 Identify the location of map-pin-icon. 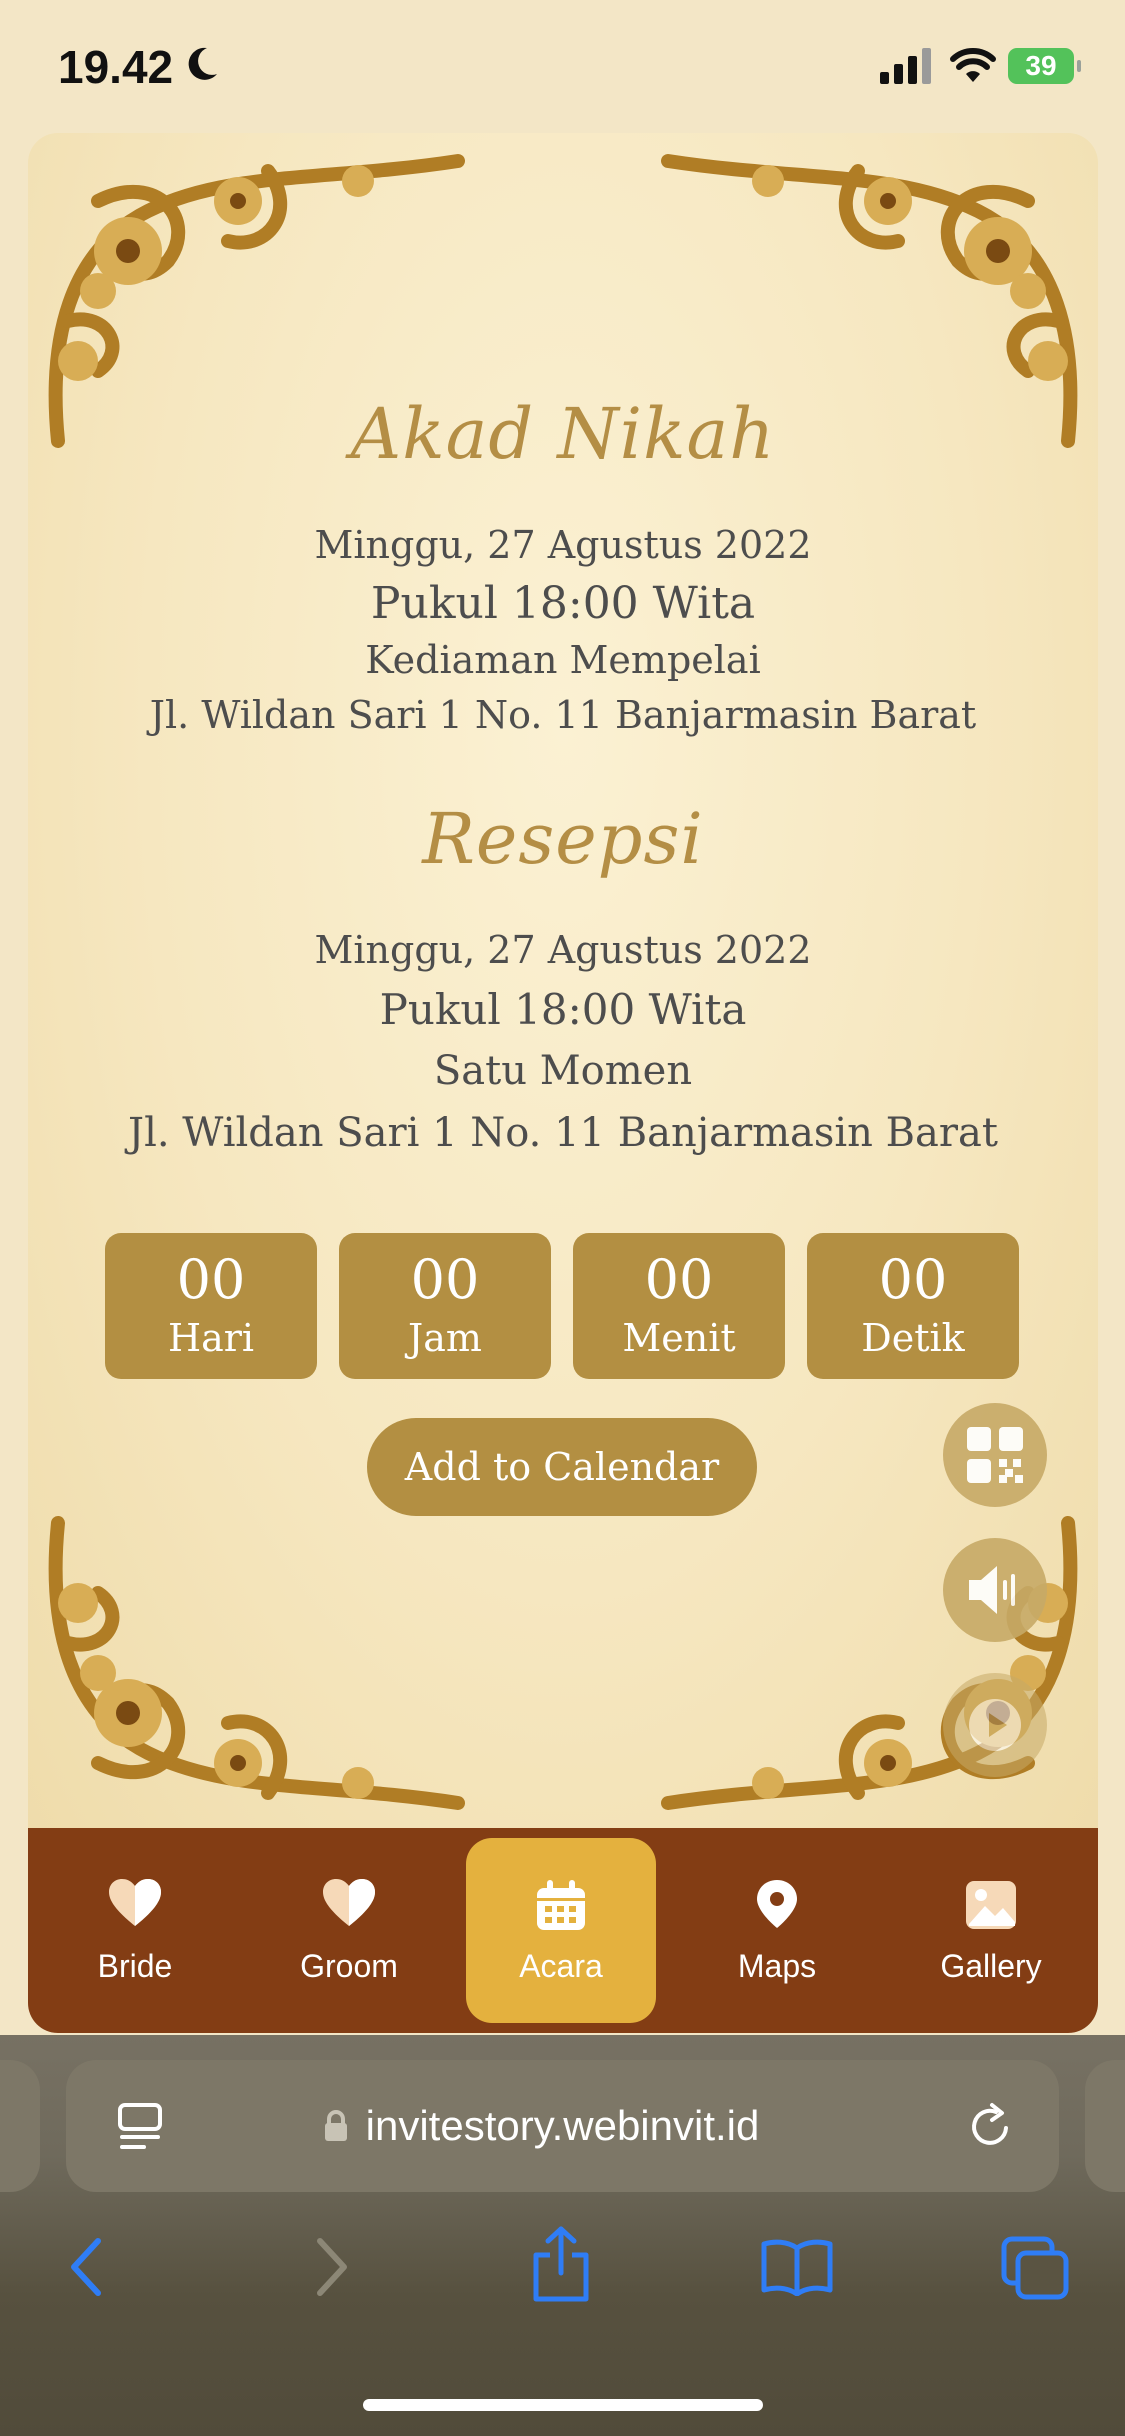
(777, 1904).